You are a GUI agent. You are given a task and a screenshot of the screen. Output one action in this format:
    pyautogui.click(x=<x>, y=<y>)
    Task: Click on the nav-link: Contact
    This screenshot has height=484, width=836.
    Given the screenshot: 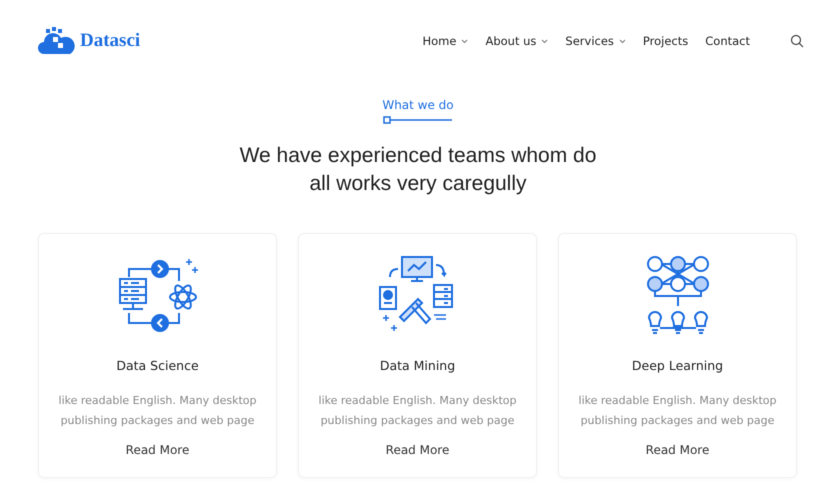 What is the action you would take?
    pyautogui.click(x=727, y=41)
    